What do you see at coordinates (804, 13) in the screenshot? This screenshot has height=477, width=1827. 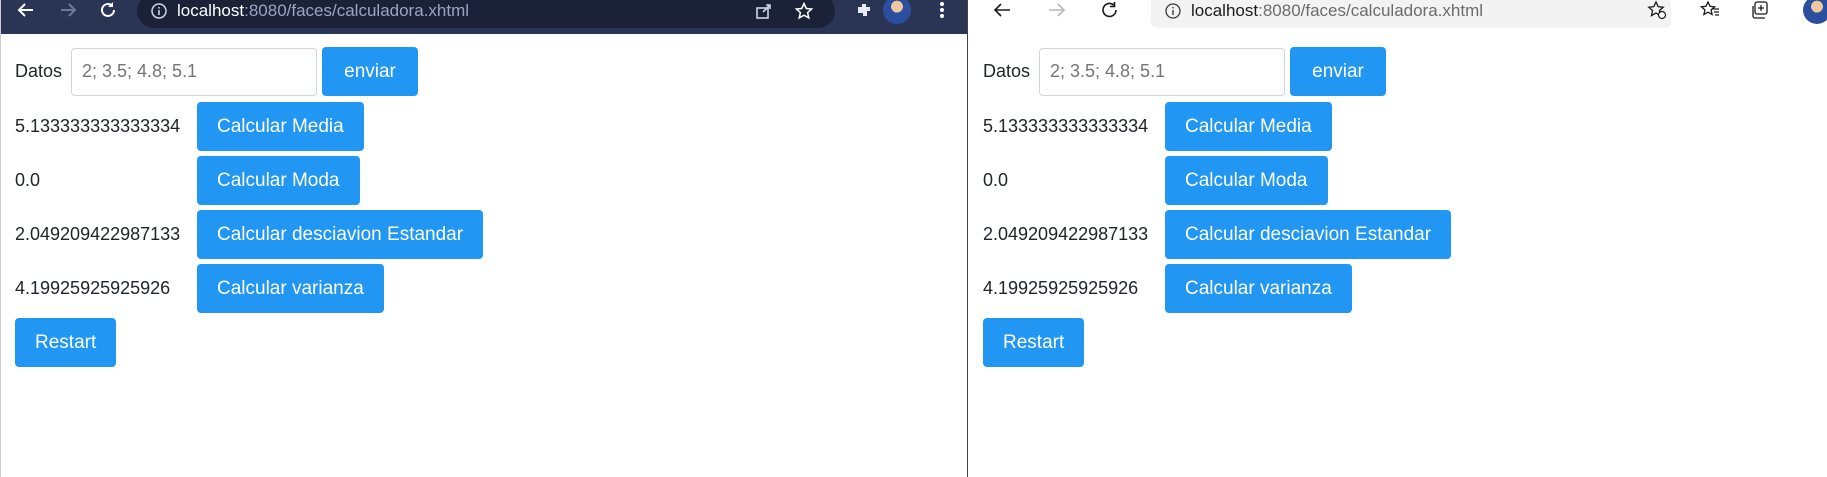 I see `star-icon` at bounding box center [804, 13].